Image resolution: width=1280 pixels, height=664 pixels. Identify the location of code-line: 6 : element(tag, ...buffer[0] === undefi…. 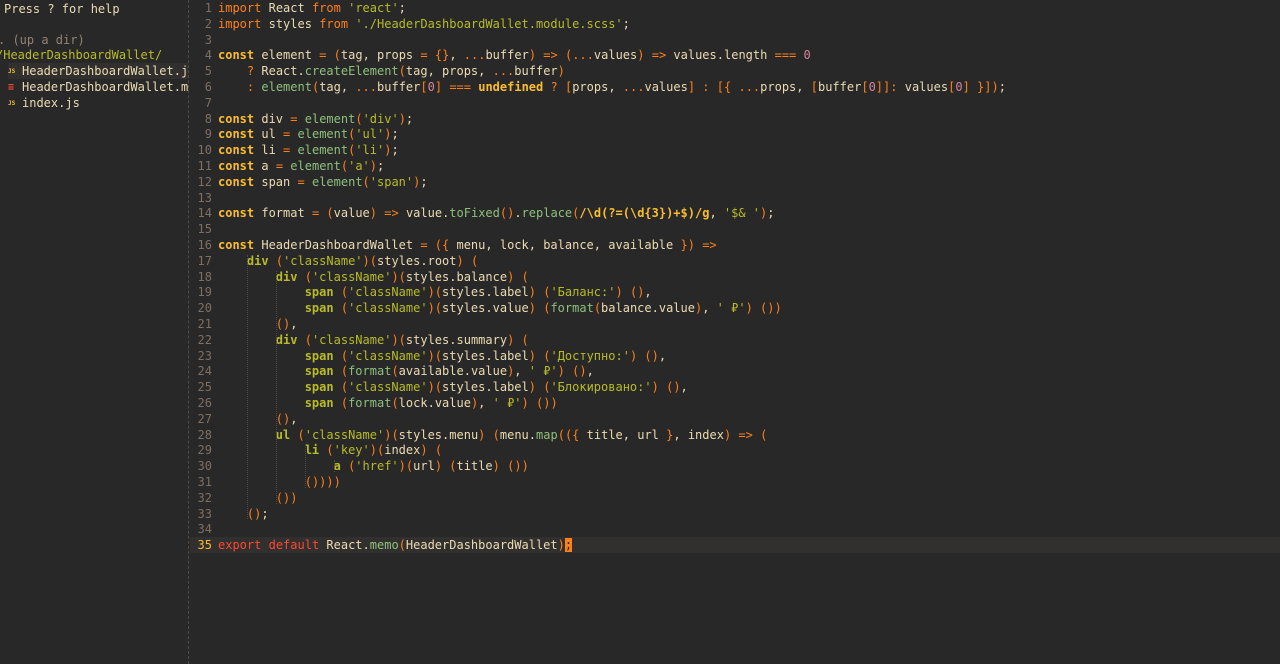
(735, 87).